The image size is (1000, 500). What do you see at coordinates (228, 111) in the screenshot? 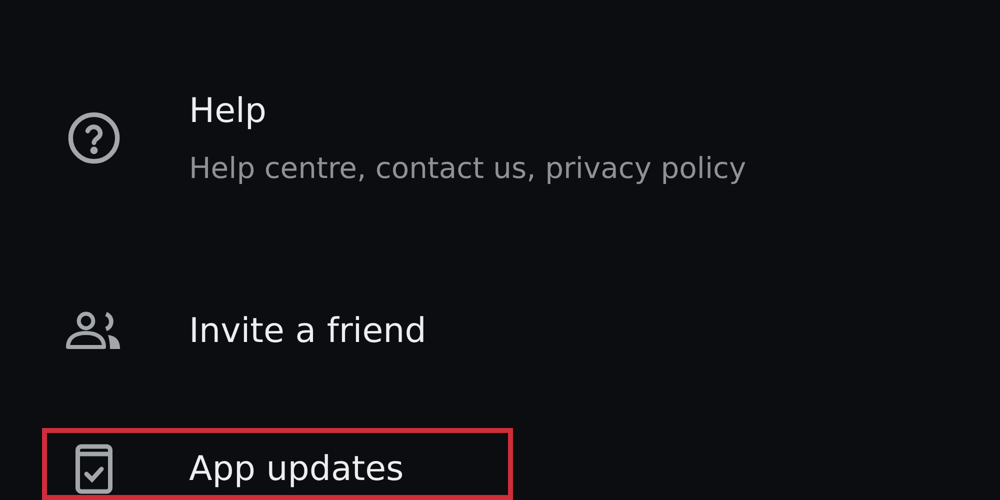
I see `item-title: Help` at bounding box center [228, 111].